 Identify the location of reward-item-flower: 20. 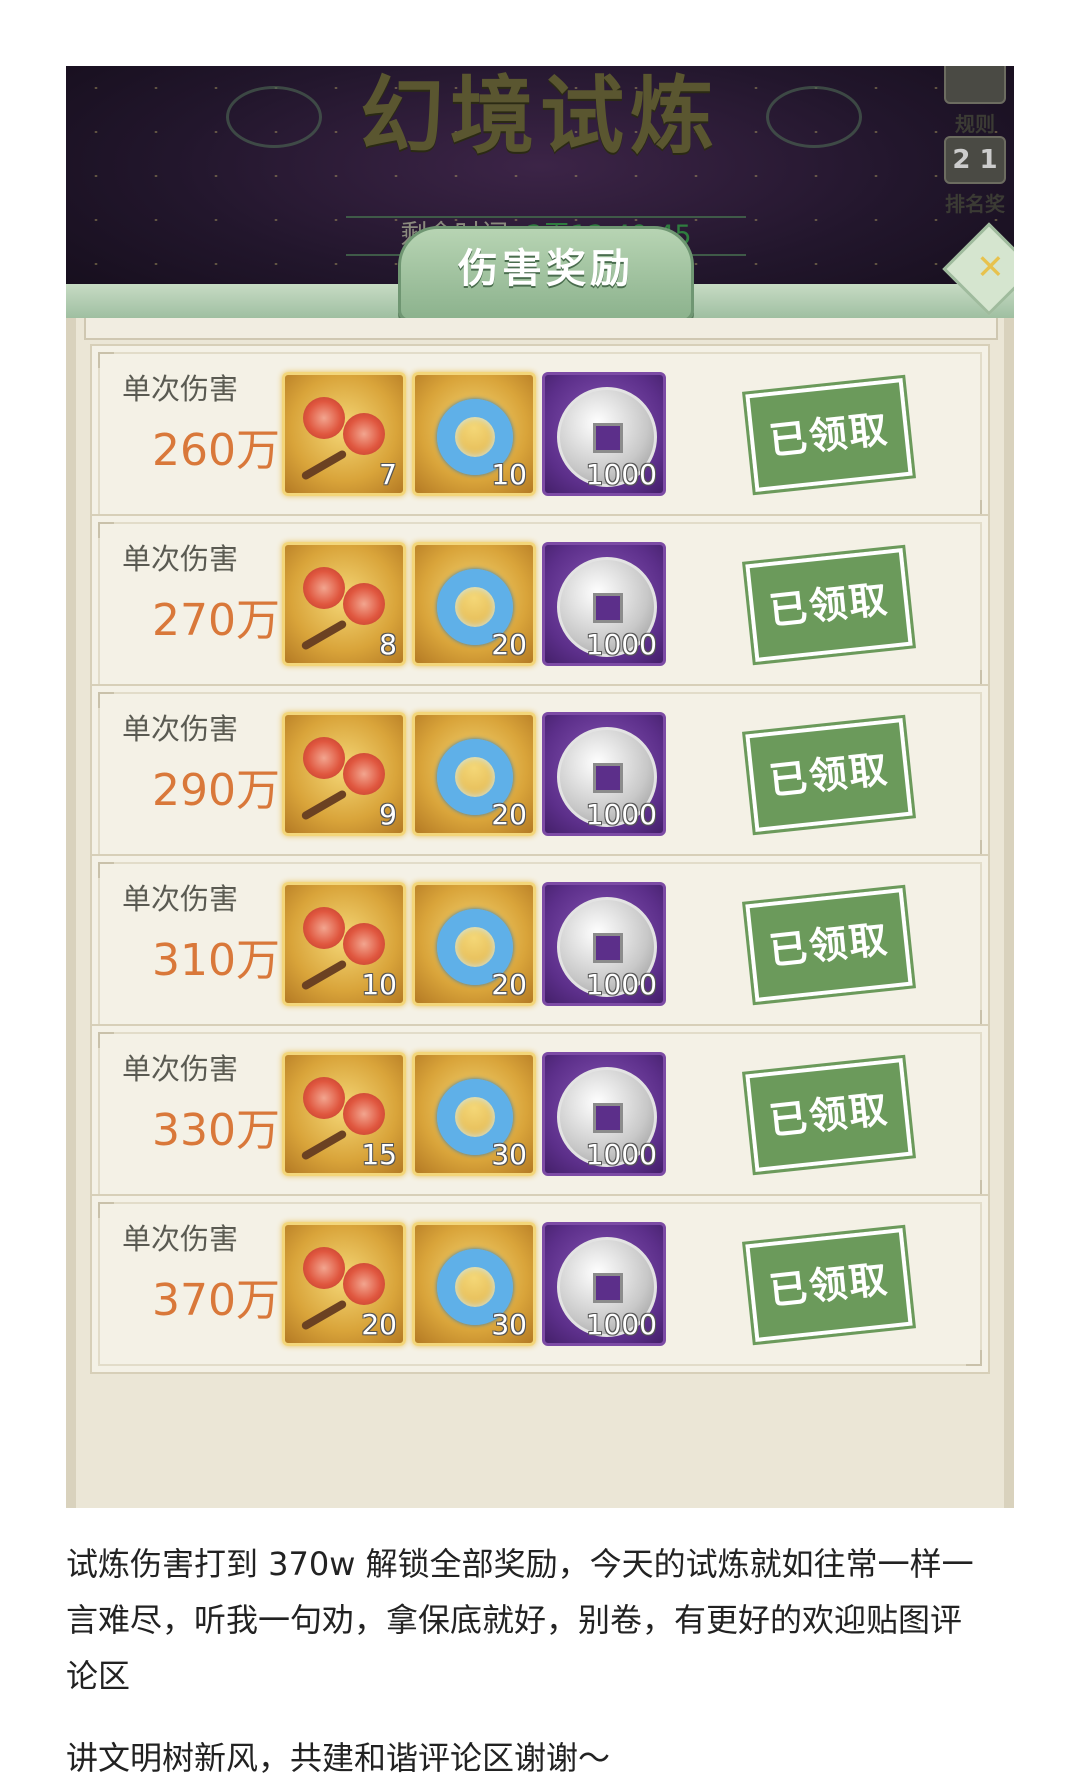
(344, 1284).